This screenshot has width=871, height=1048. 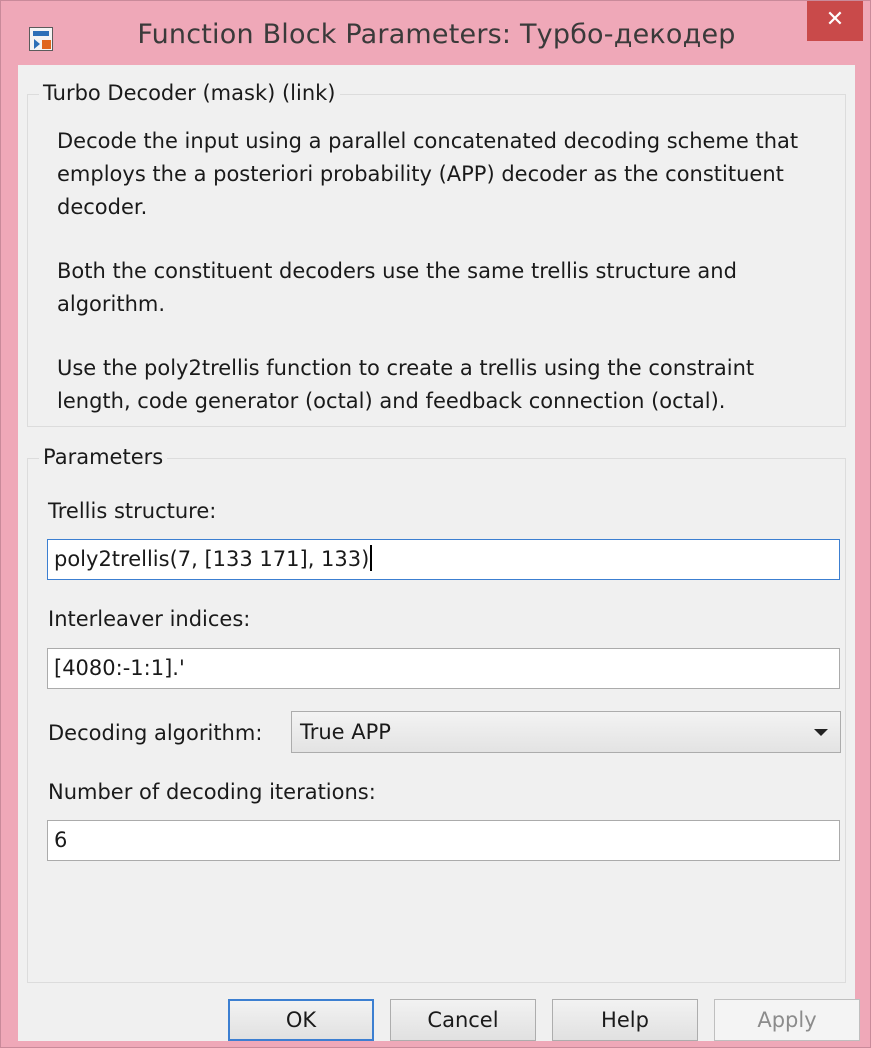 I want to click on mask-group-legend: Turbo Decoder (mask) (link), so click(x=189, y=93).